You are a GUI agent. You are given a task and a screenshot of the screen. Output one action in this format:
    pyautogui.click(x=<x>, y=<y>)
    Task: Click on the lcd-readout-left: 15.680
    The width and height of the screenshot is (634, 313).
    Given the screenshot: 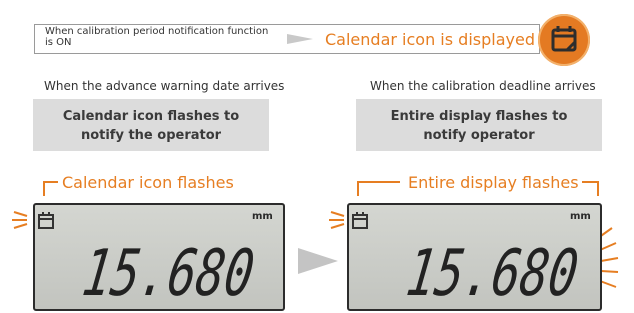 What is the action you would take?
    pyautogui.click(x=148, y=261)
    